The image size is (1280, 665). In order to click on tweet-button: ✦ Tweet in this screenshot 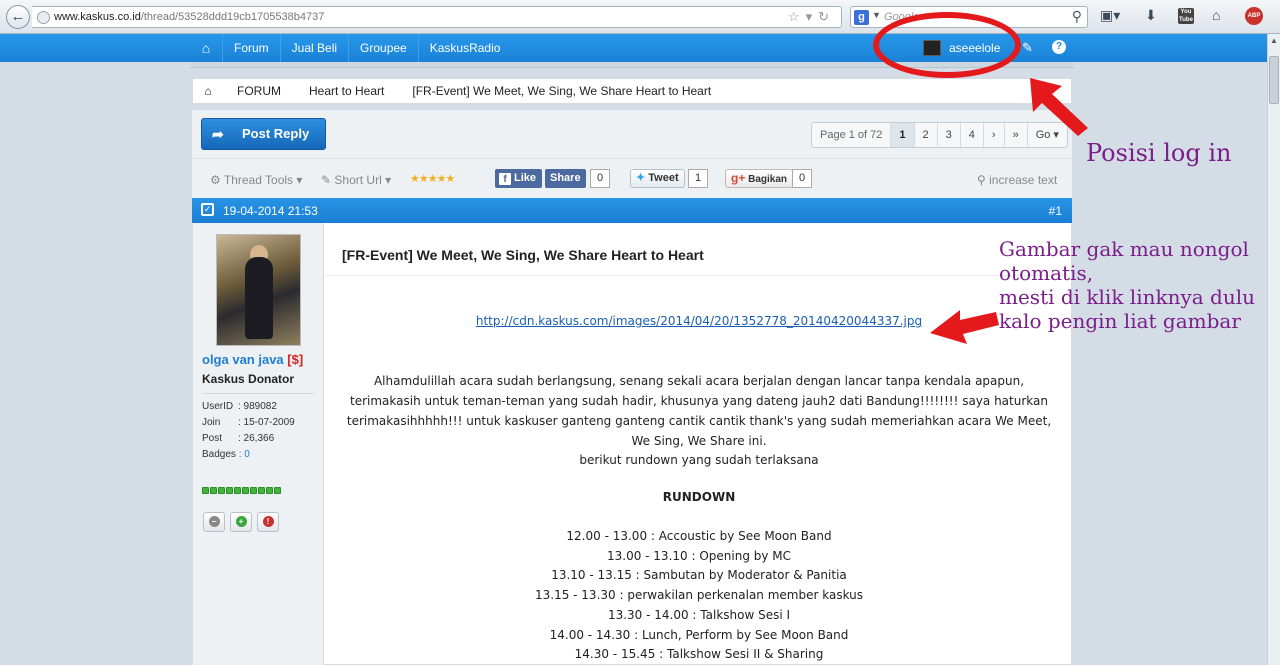, I will do `click(657, 178)`.